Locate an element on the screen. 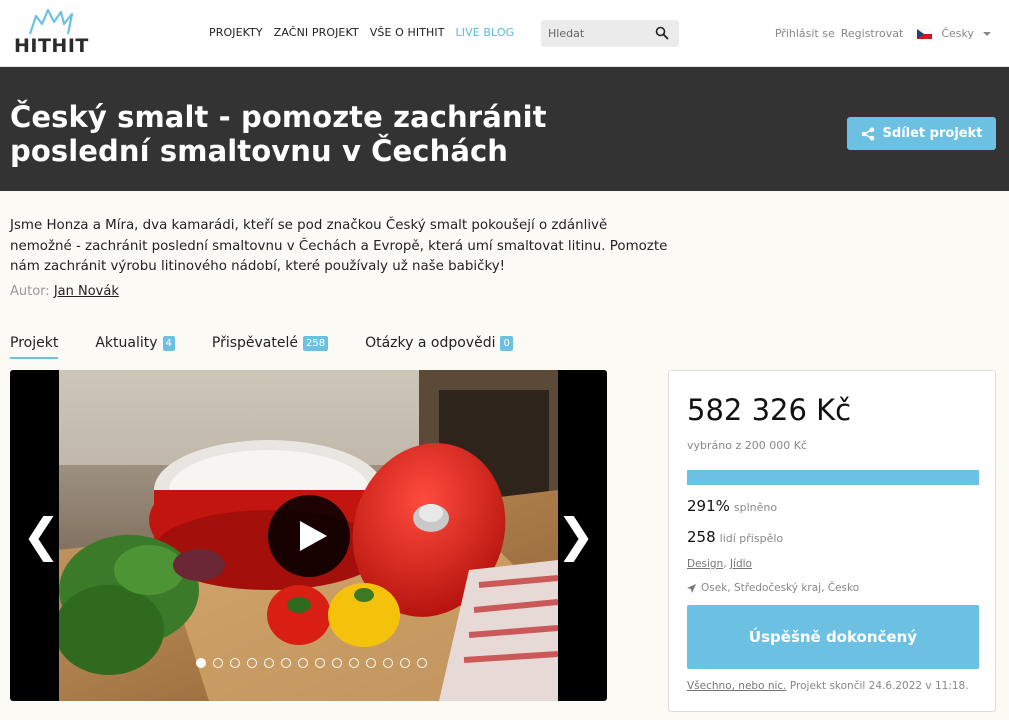 The height and width of the screenshot is (720, 1009). nav-zacni-projekt: ZAČNI PROJEKT is located at coordinates (316, 32).